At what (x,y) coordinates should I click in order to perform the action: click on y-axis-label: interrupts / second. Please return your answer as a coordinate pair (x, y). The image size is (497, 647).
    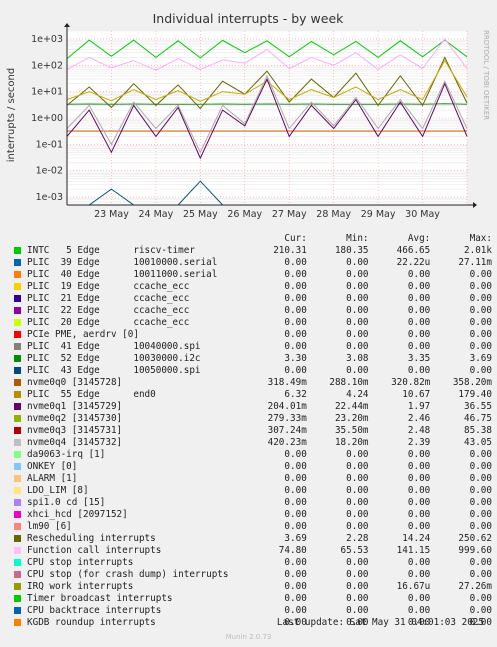
    Looking at the image, I should click on (11, 115).